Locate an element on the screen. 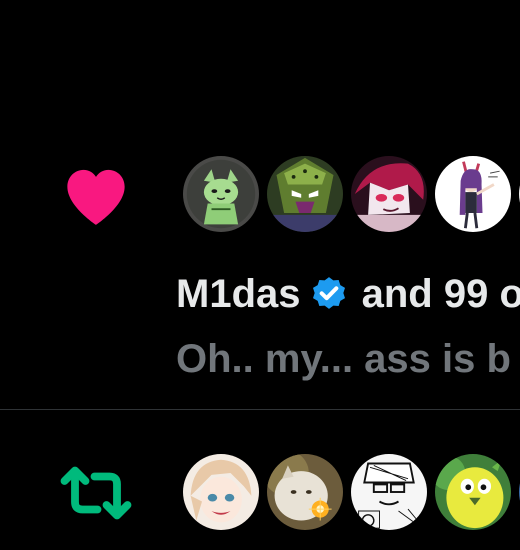 Image resolution: width=520 pixels, height=550 pixels. liker-avatars is located at coordinates (350, 194).